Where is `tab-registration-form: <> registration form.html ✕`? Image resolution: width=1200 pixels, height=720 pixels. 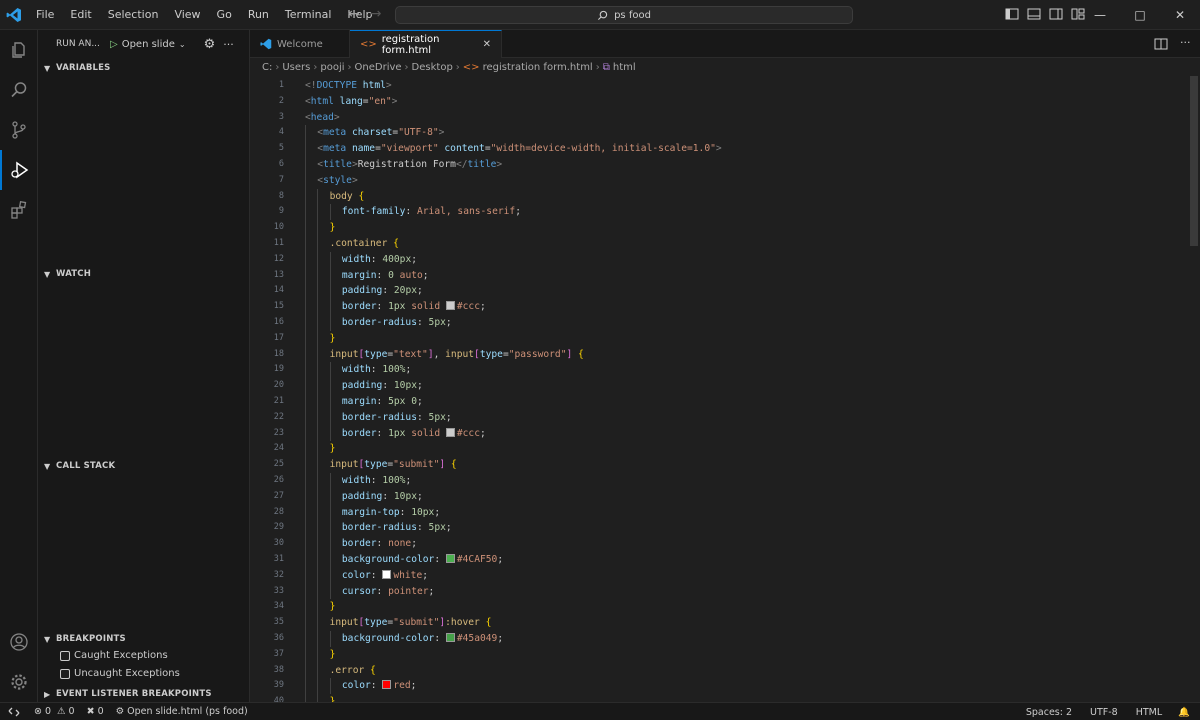
tab-registration-form: <> registration form.html ✕ is located at coordinates (426, 44).